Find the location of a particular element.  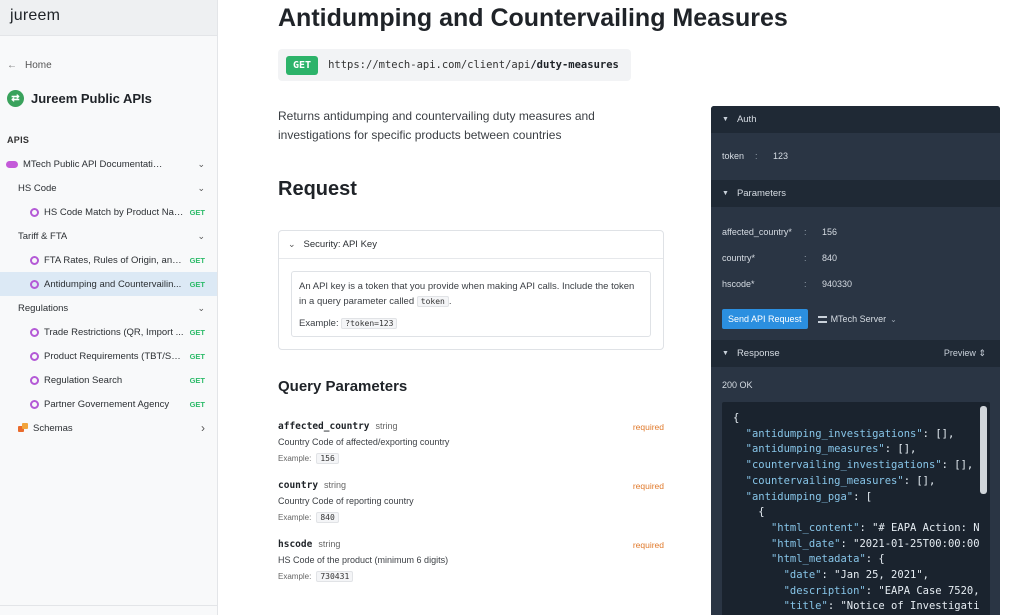

json-line: "countervailing_investigations": [], is located at coordinates (859, 465).